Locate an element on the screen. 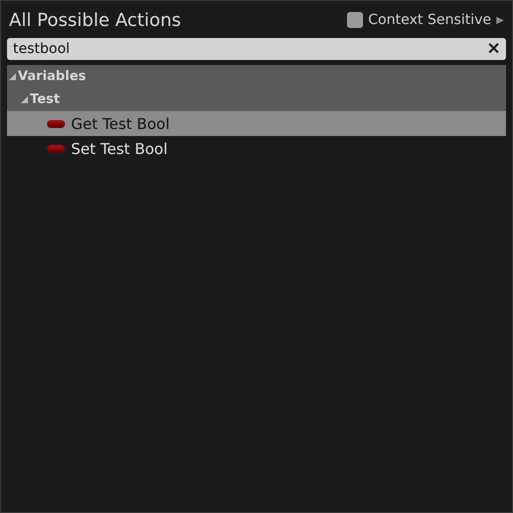  context-checkbox is located at coordinates (355, 20).